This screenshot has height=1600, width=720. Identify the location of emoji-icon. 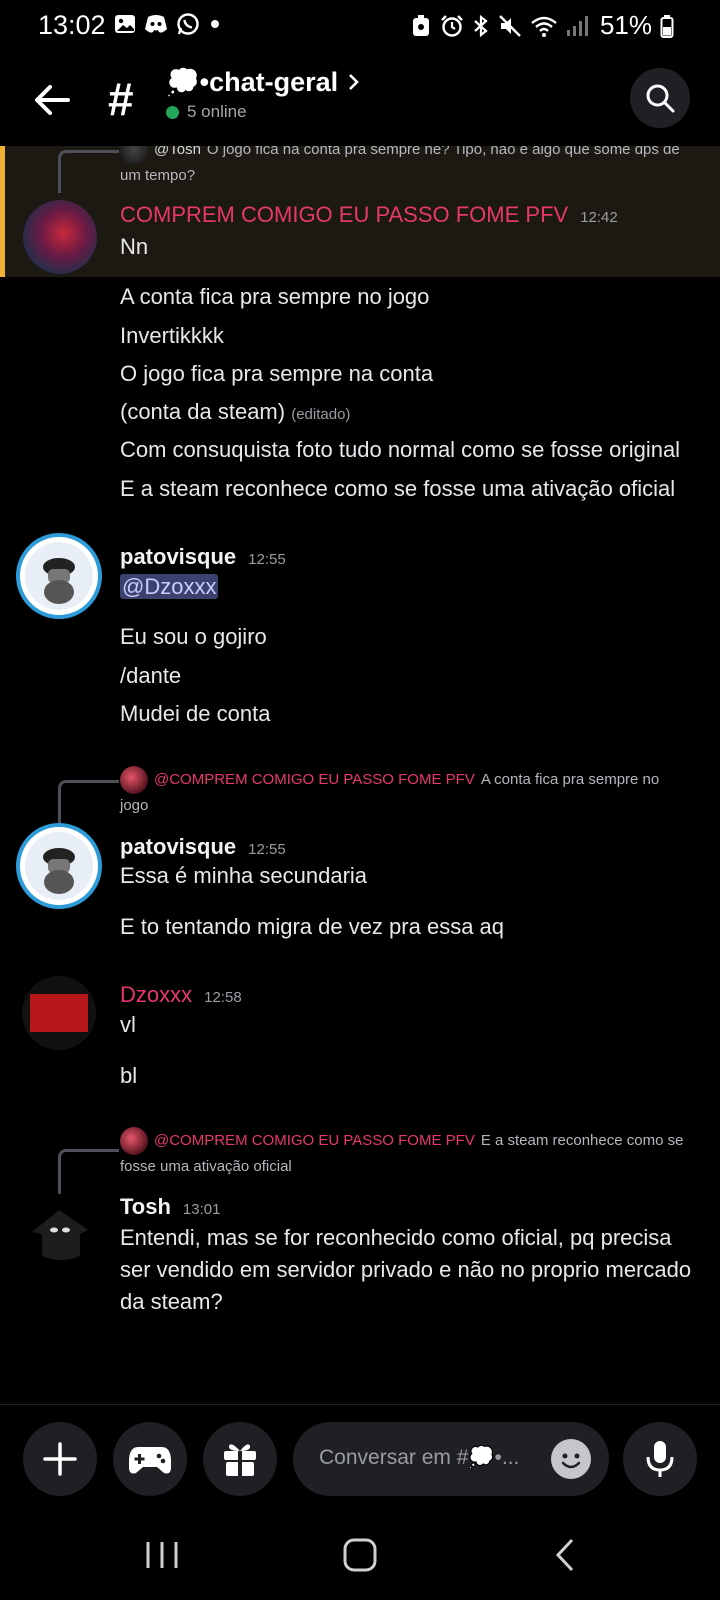
(571, 1461).